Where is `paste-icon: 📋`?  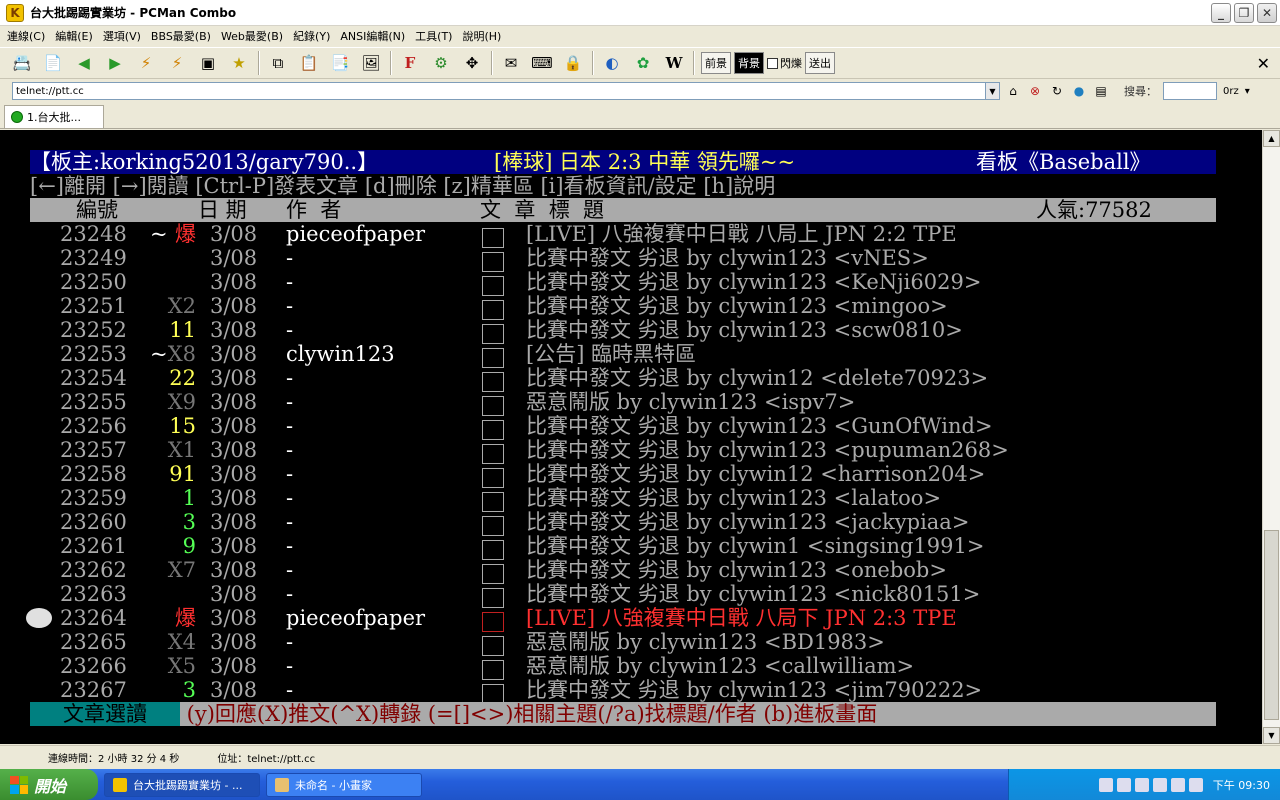
paste-icon: 📋 is located at coordinates (309, 63).